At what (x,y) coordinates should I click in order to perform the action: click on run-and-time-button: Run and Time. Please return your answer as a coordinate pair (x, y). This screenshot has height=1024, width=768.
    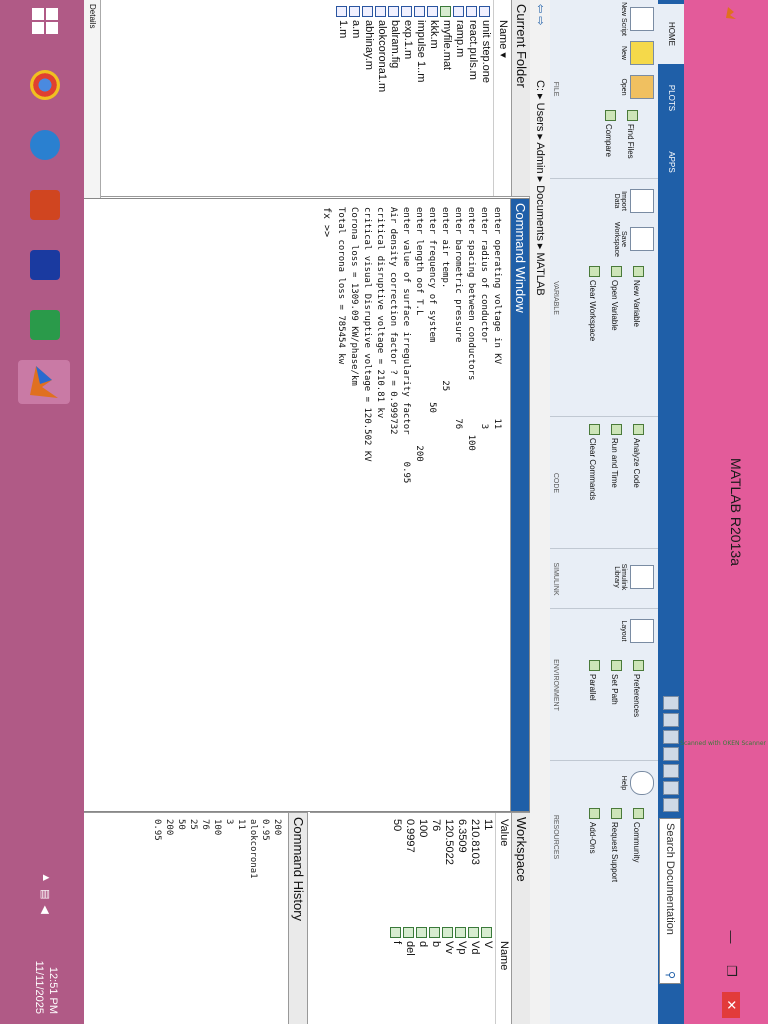
    Looking at the image, I should click on (616, 456).